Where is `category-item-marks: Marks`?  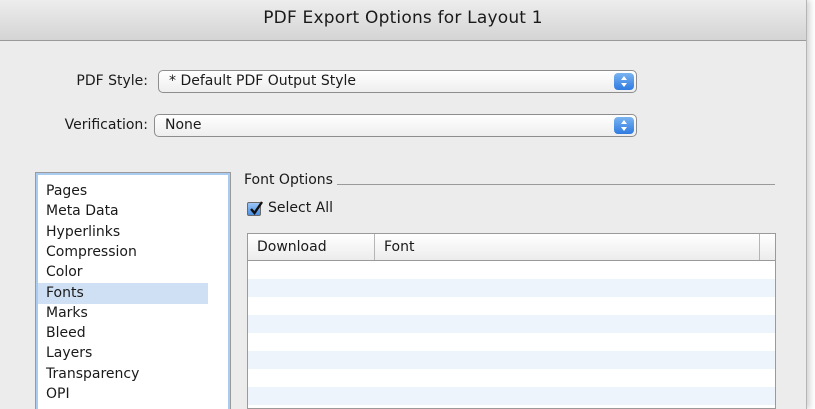
category-item-marks: Marks is located at coordinates (123, 313).